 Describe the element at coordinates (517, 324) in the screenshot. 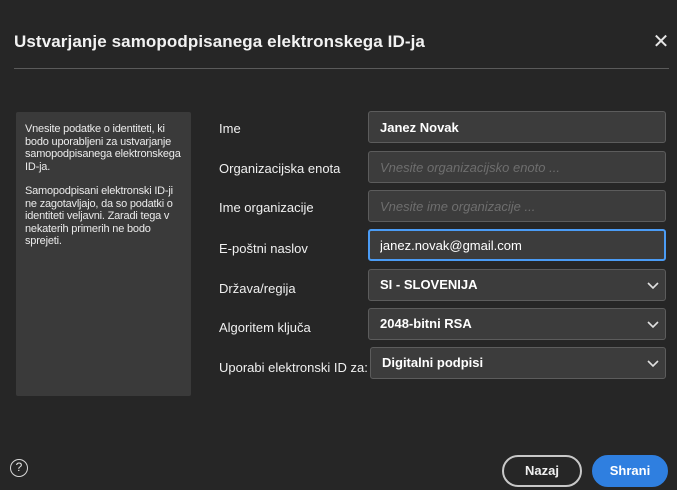

I see `key-algorithm-select: 2048-bitni RSA` at that location.